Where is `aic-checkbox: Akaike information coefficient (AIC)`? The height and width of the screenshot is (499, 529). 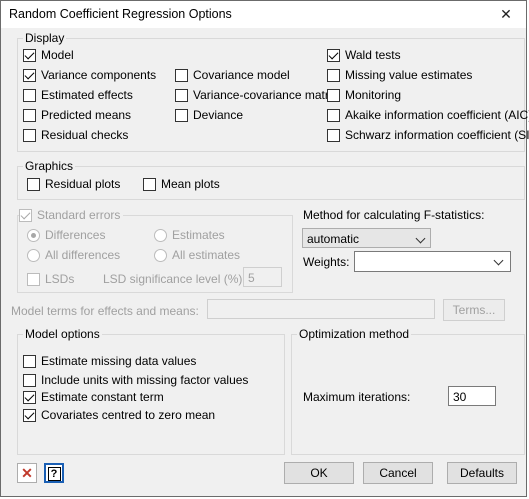 aic-checkbox: Akaike information coefficient (AIC) is located at coordinates (428, 115).